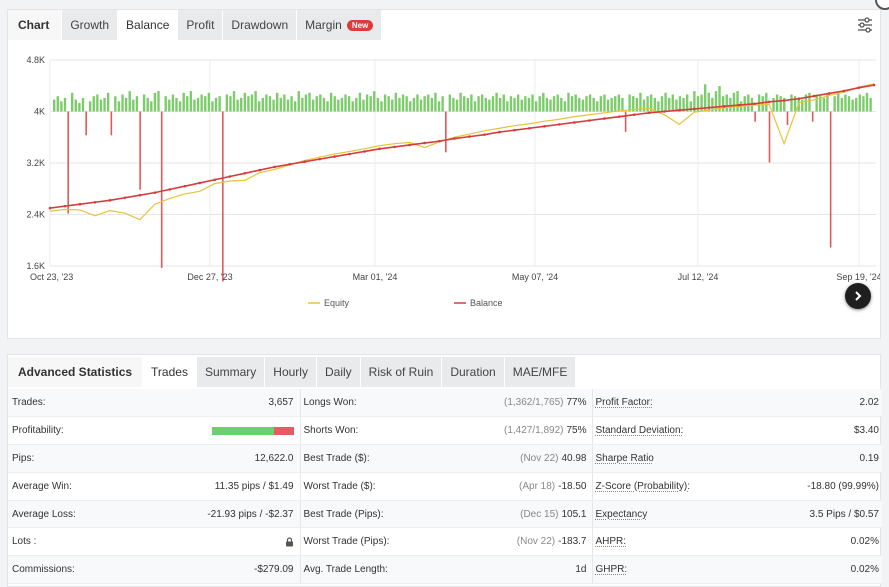  Describe the element at coordinates (201, 25) in the screenshot. I see `tab-profit: Profit` at that location.